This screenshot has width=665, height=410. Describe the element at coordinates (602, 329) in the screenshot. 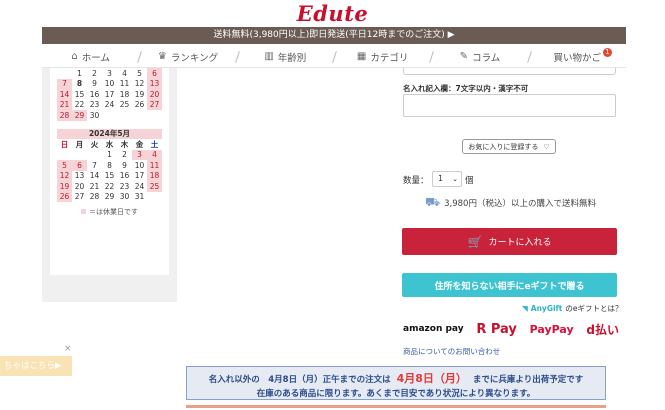

I see `d-barai-logo: d払い` at that location.